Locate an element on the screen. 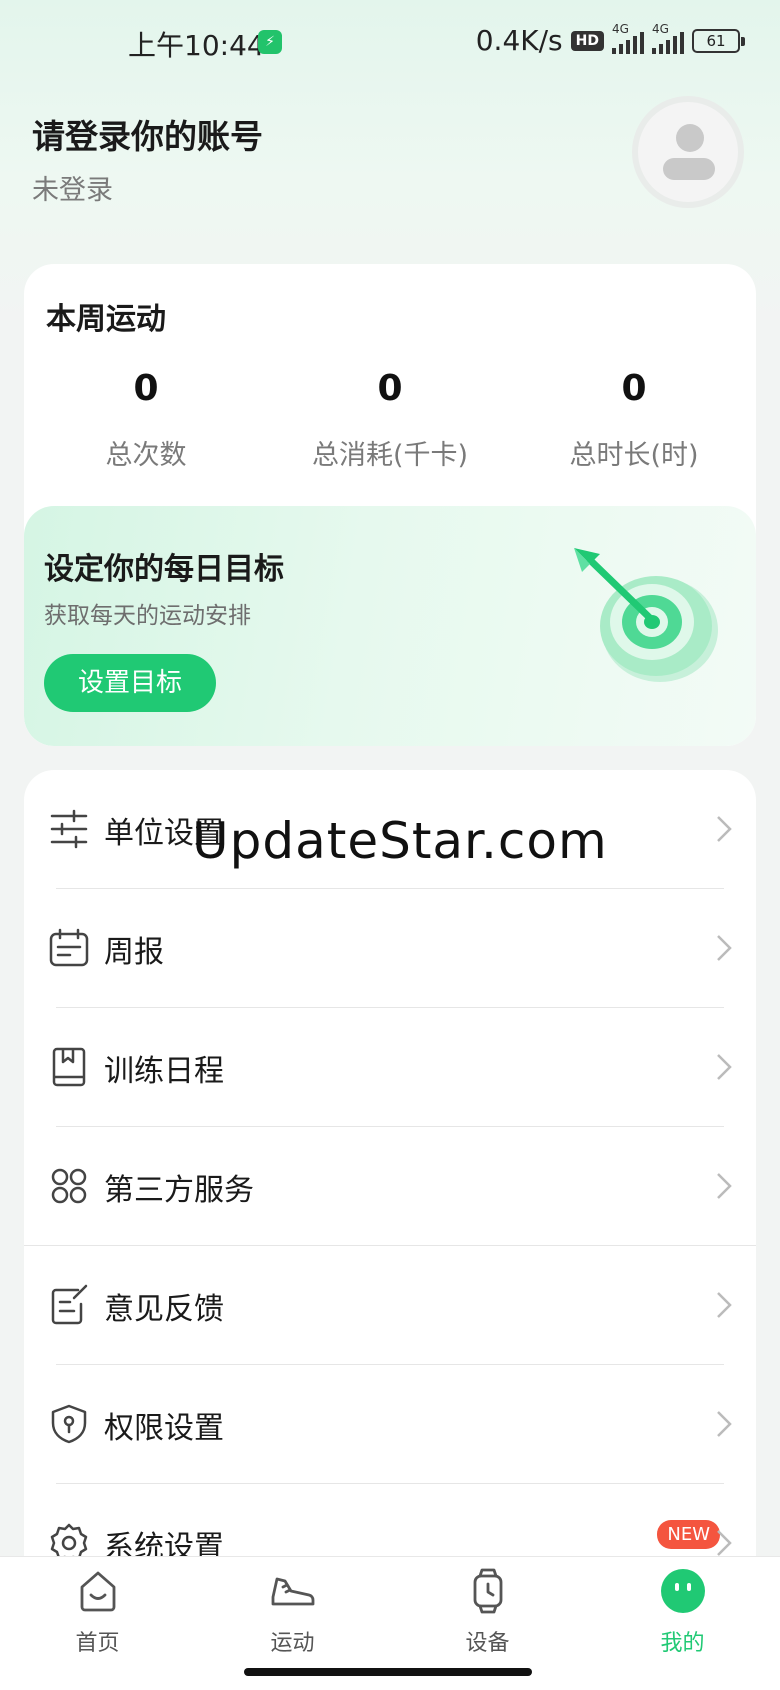 This screenshot has height=1690, width=780. tab-mine: 我的 is located at coordinates (682, 1612).